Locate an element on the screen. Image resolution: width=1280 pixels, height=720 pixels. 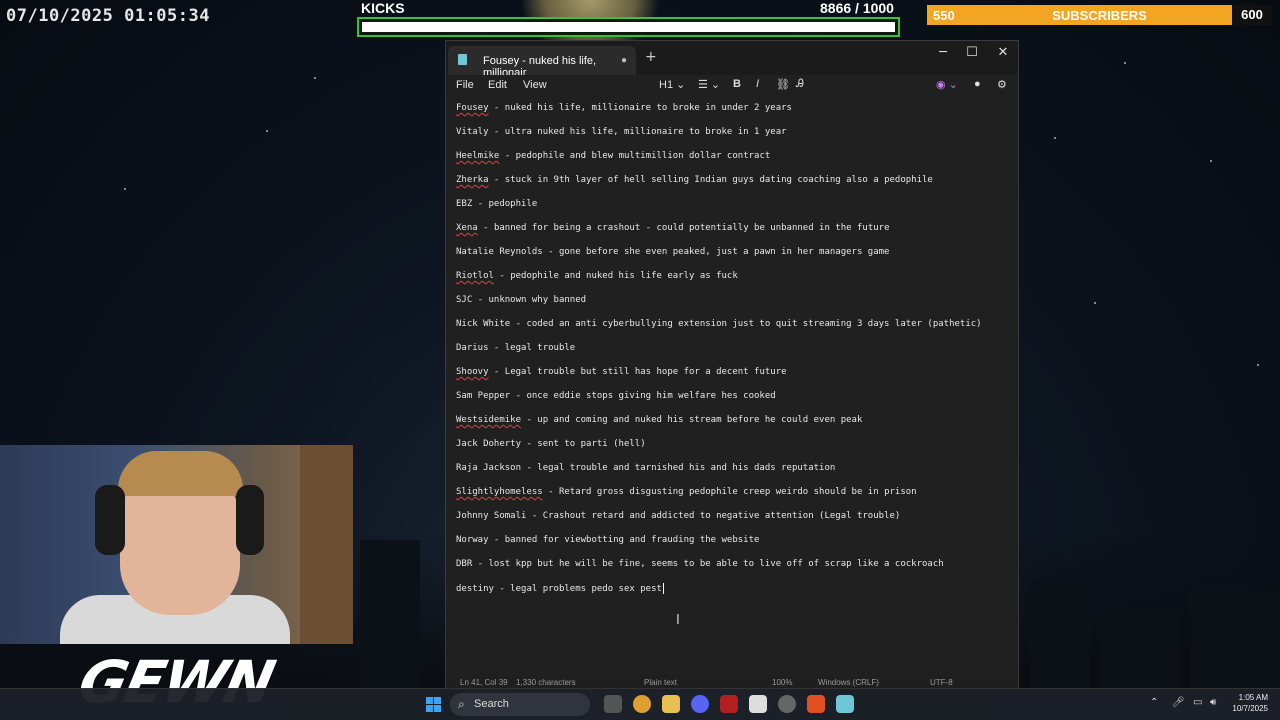
volume-icon: 🔊︎ is located at coordinates (1213, 702).